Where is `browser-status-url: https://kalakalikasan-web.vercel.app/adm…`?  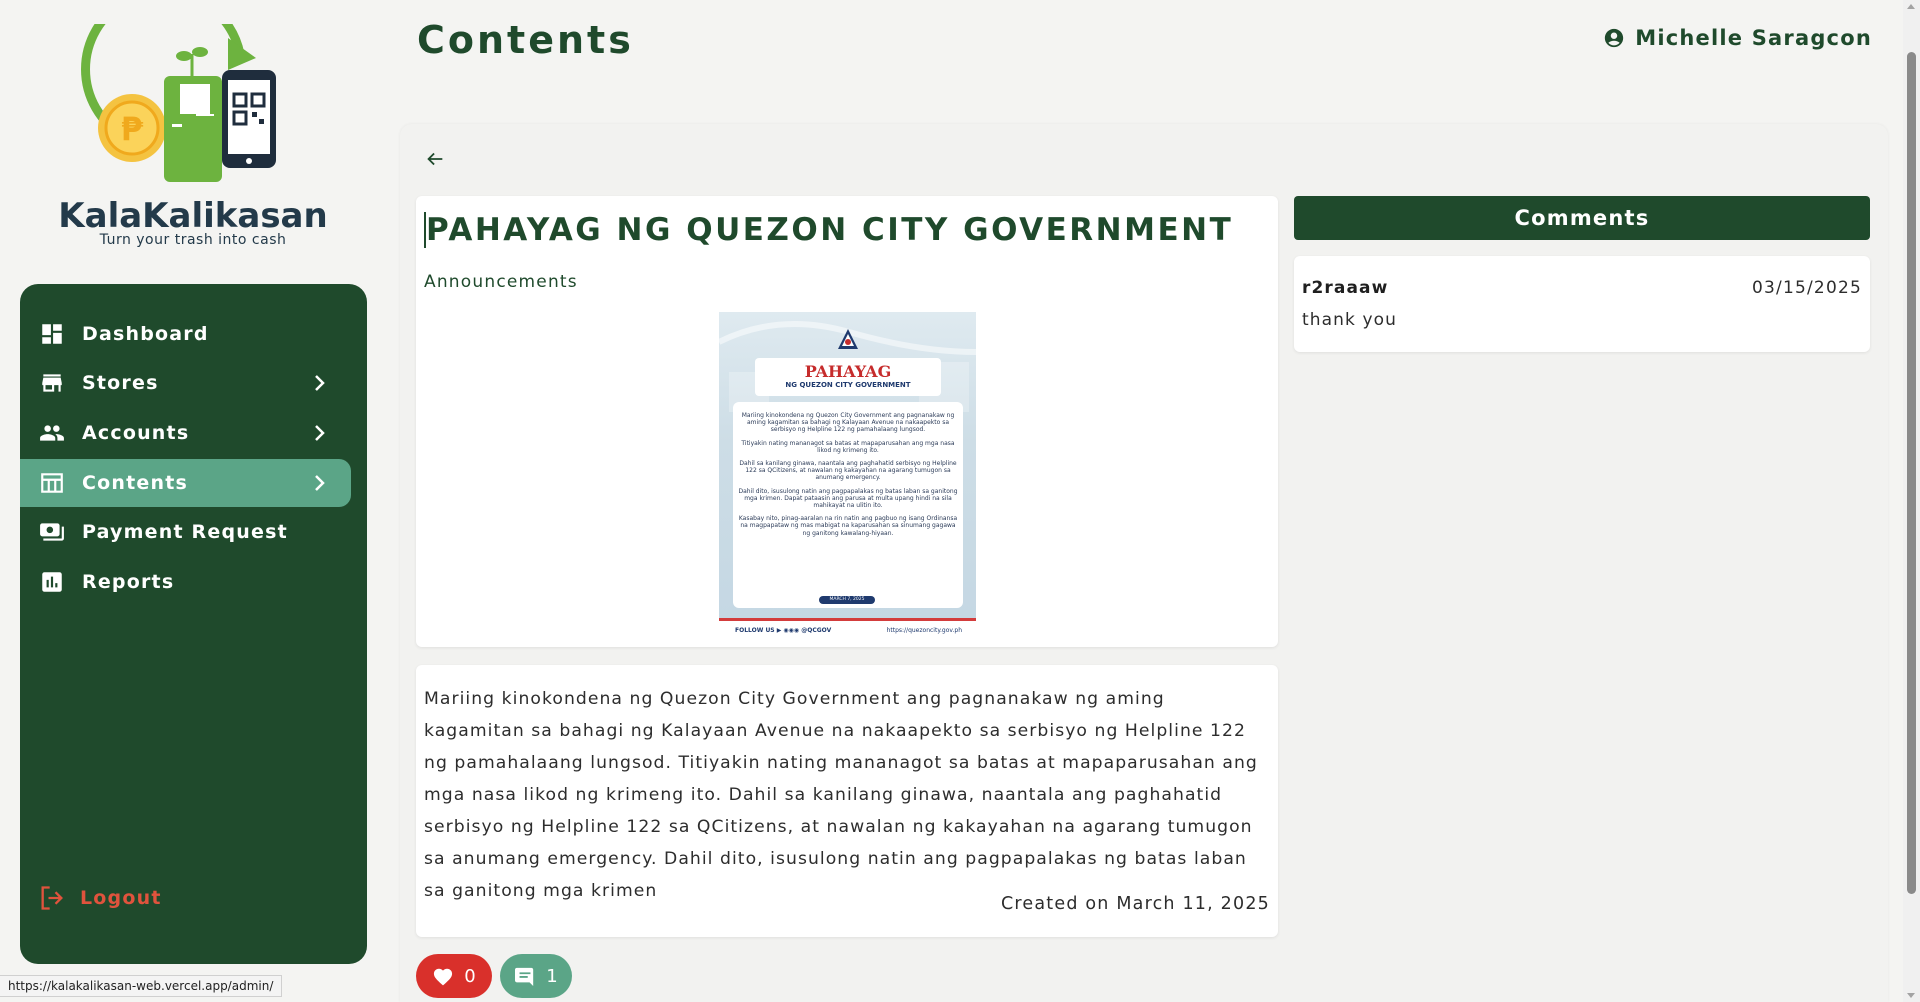
browser-status-url: https://kalakalikasan-web.vercel.app/adm… is located at coordinates (141, 986).